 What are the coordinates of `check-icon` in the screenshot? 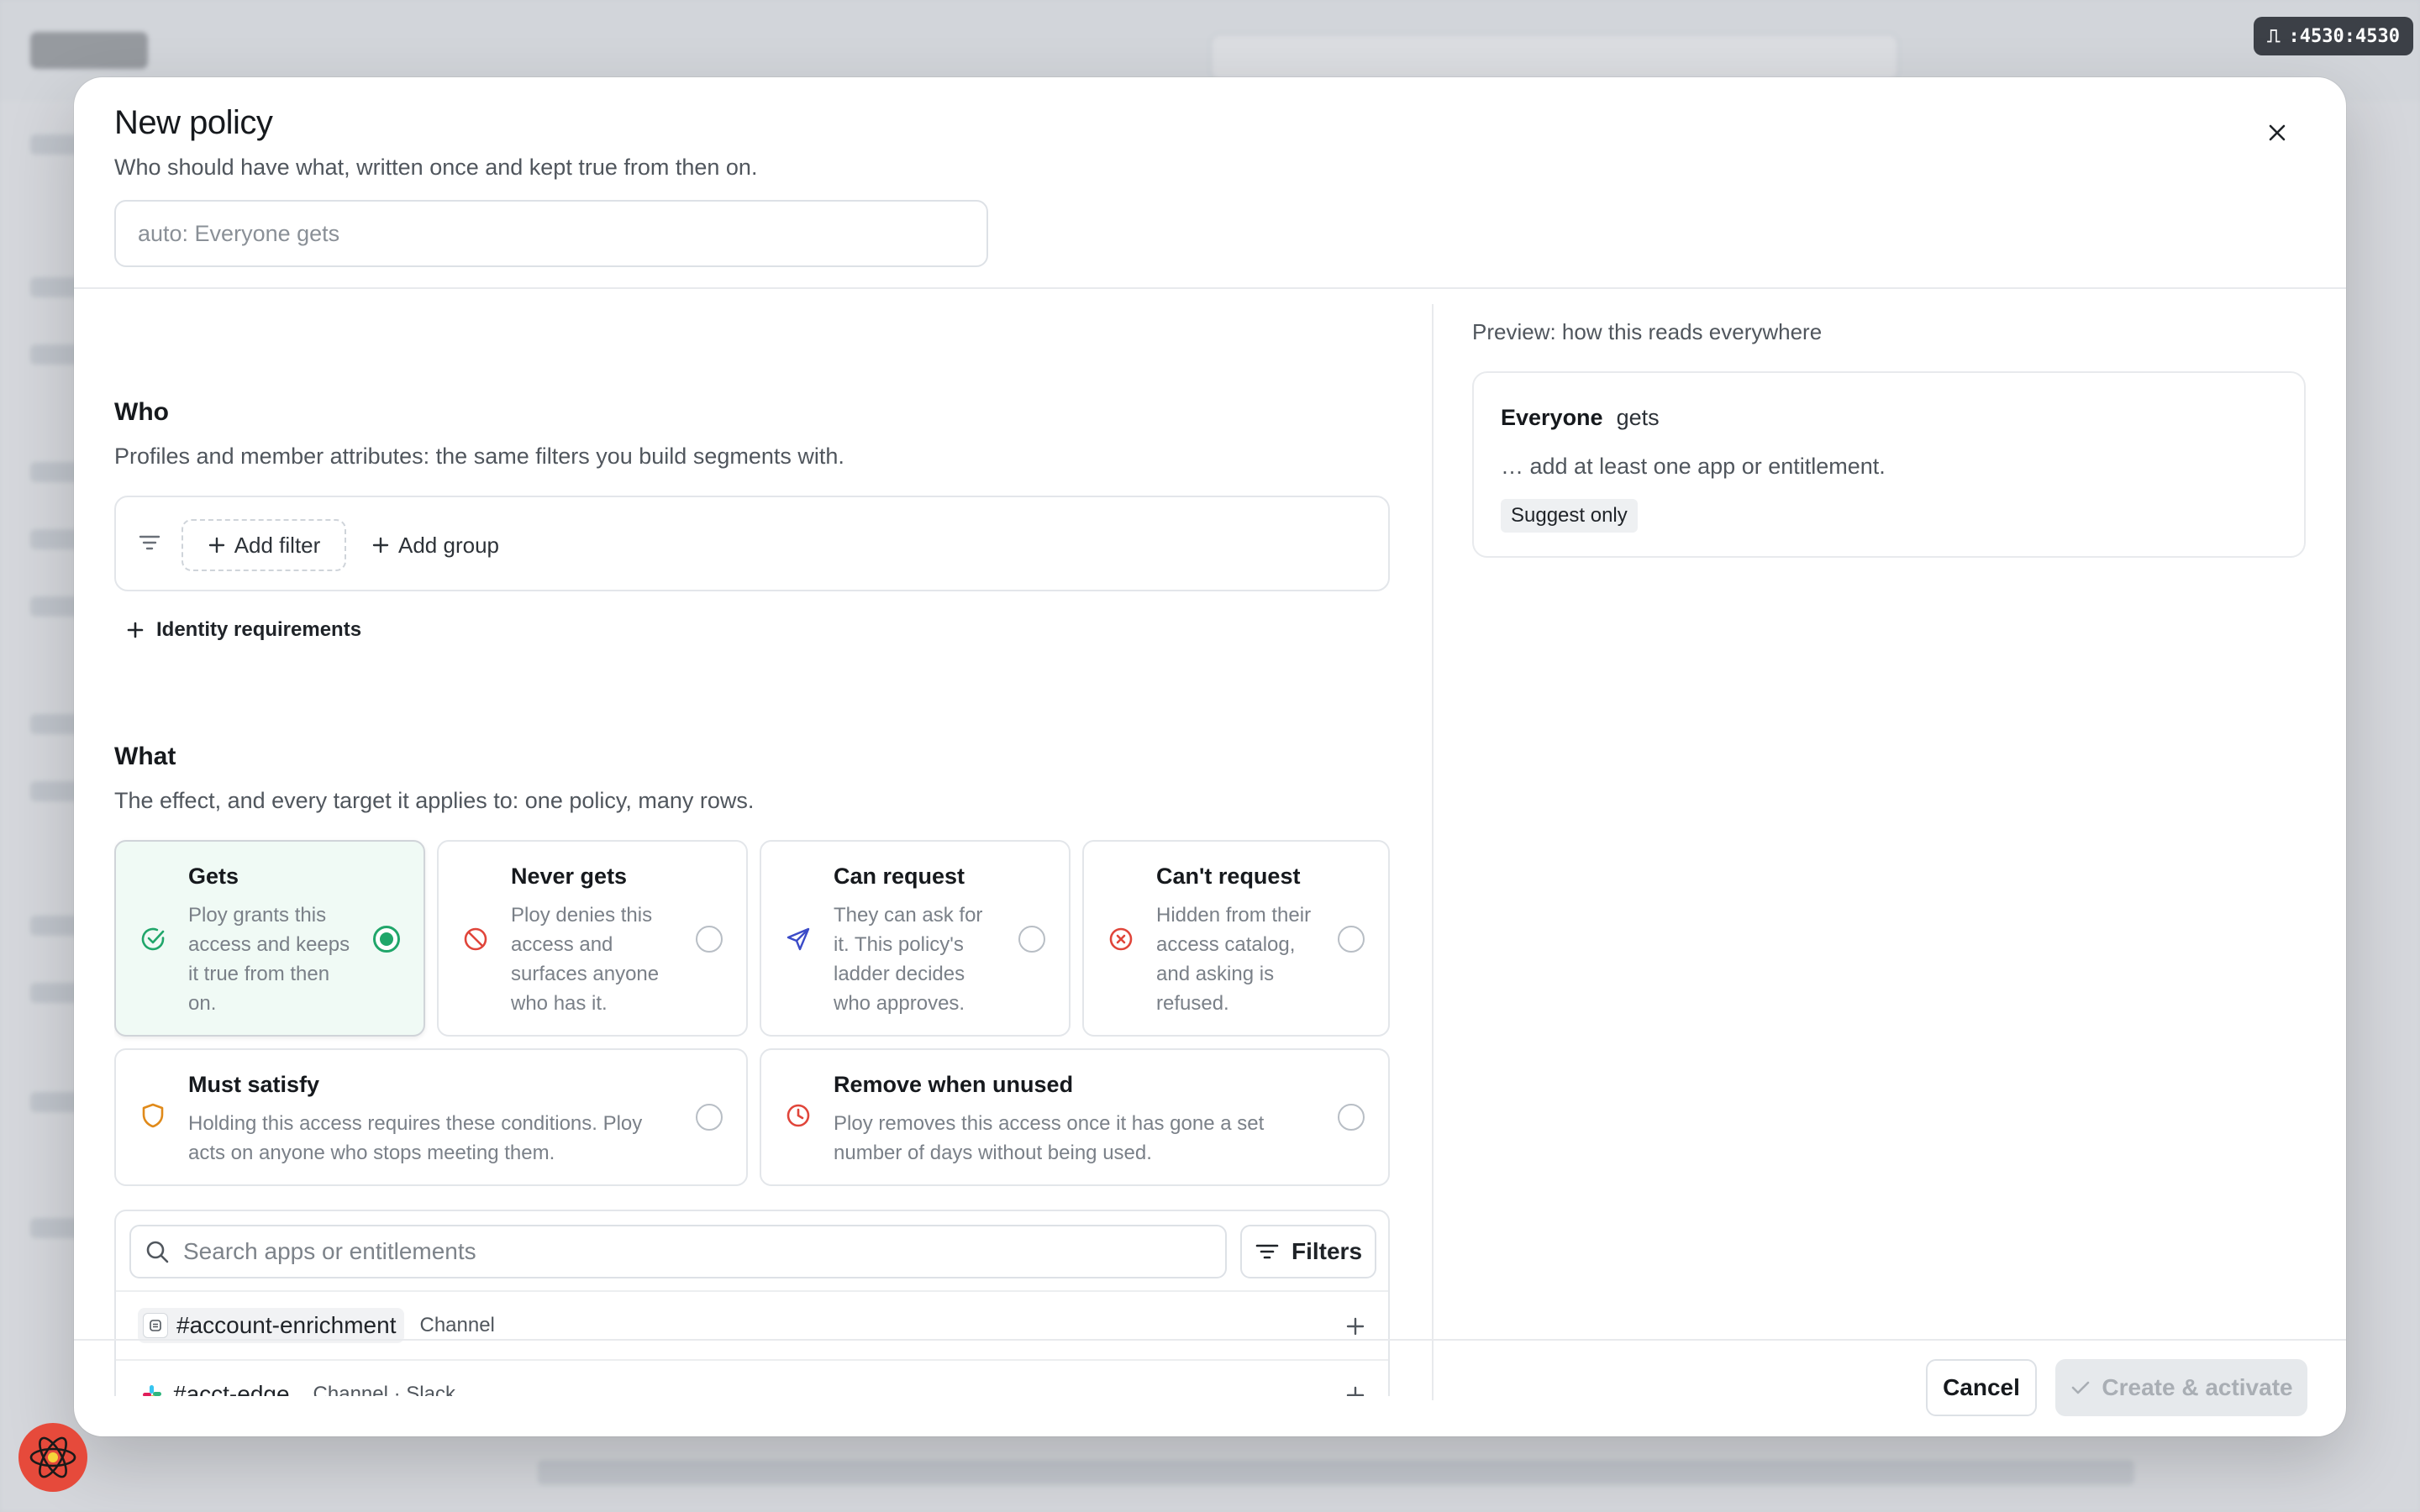 It's located at (2081, 1387).